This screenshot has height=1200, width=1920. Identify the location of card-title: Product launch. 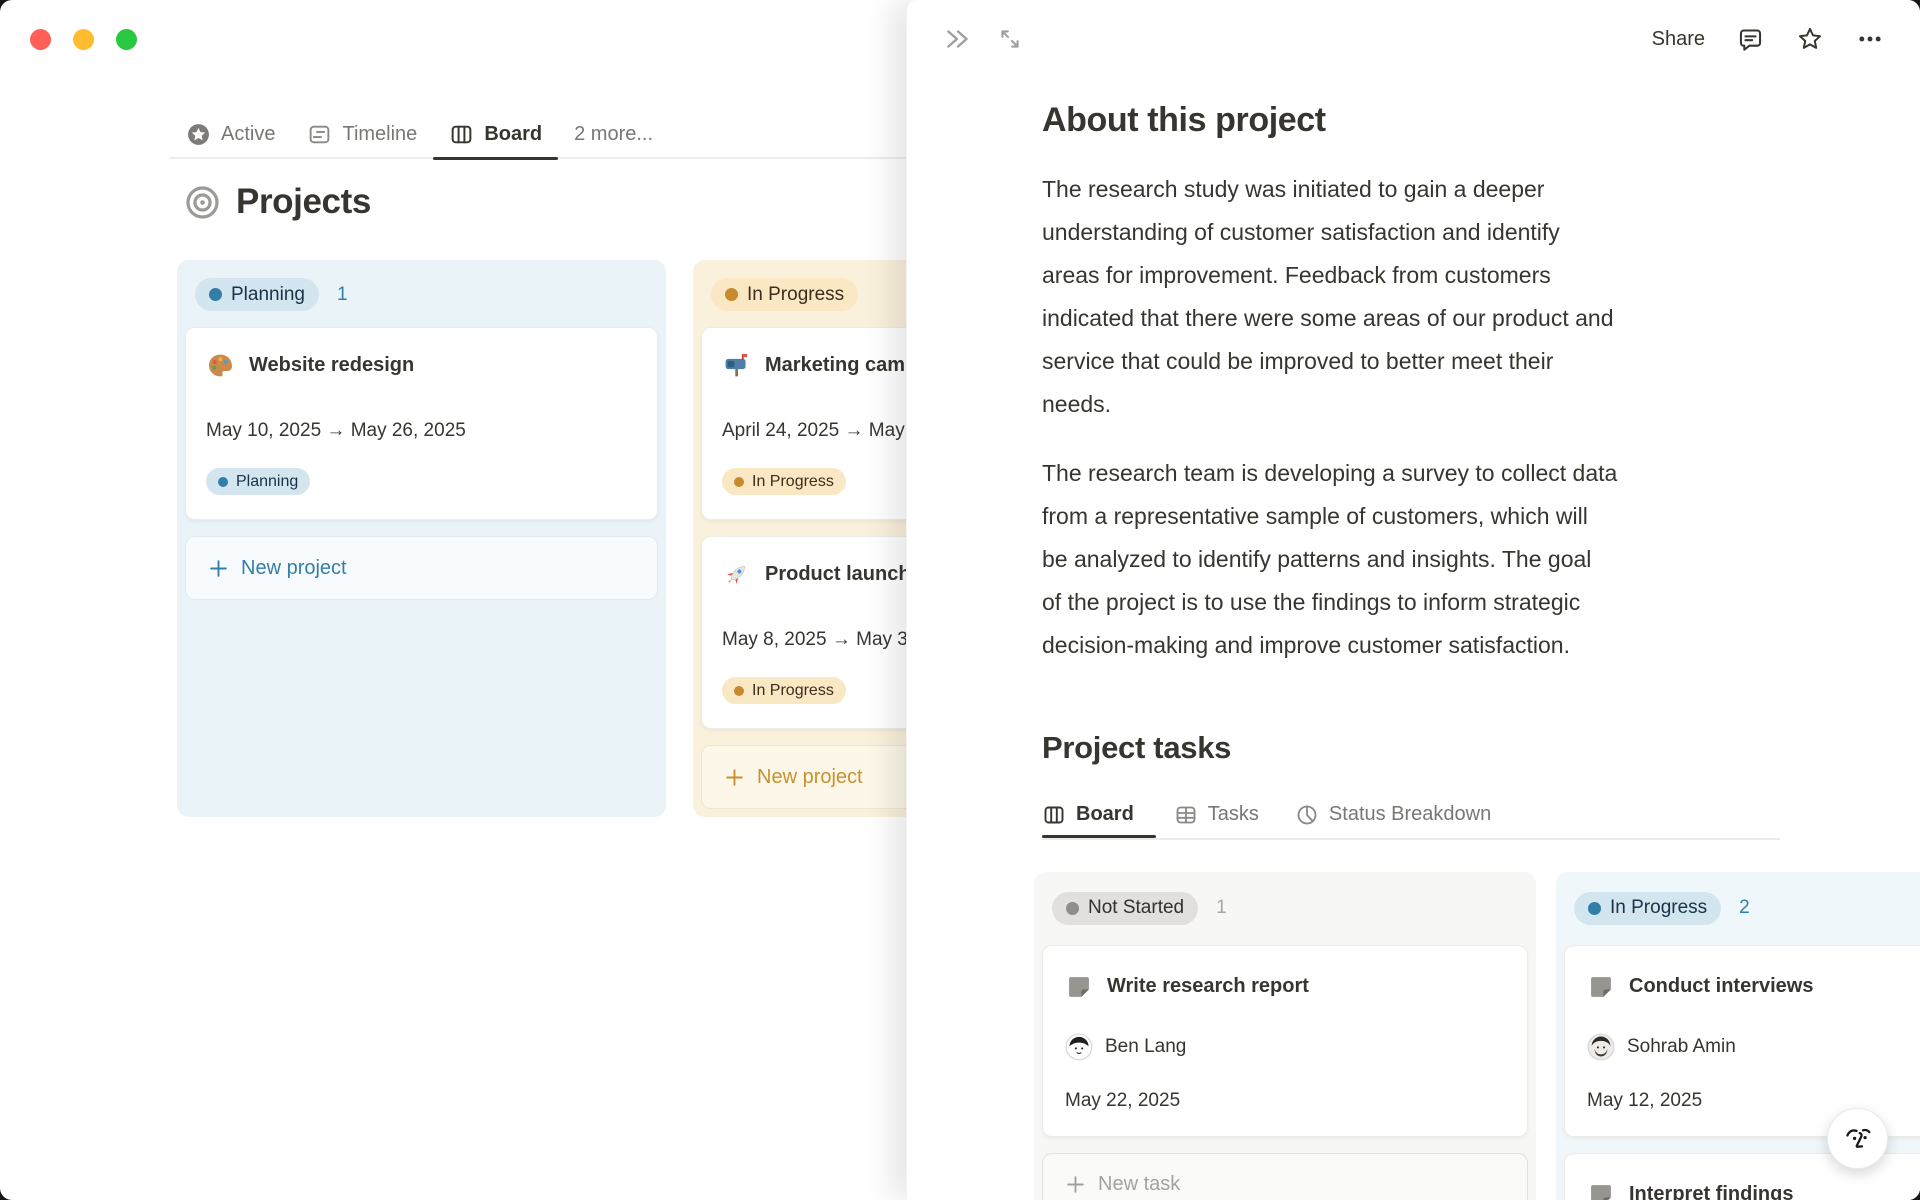
(838, 573).